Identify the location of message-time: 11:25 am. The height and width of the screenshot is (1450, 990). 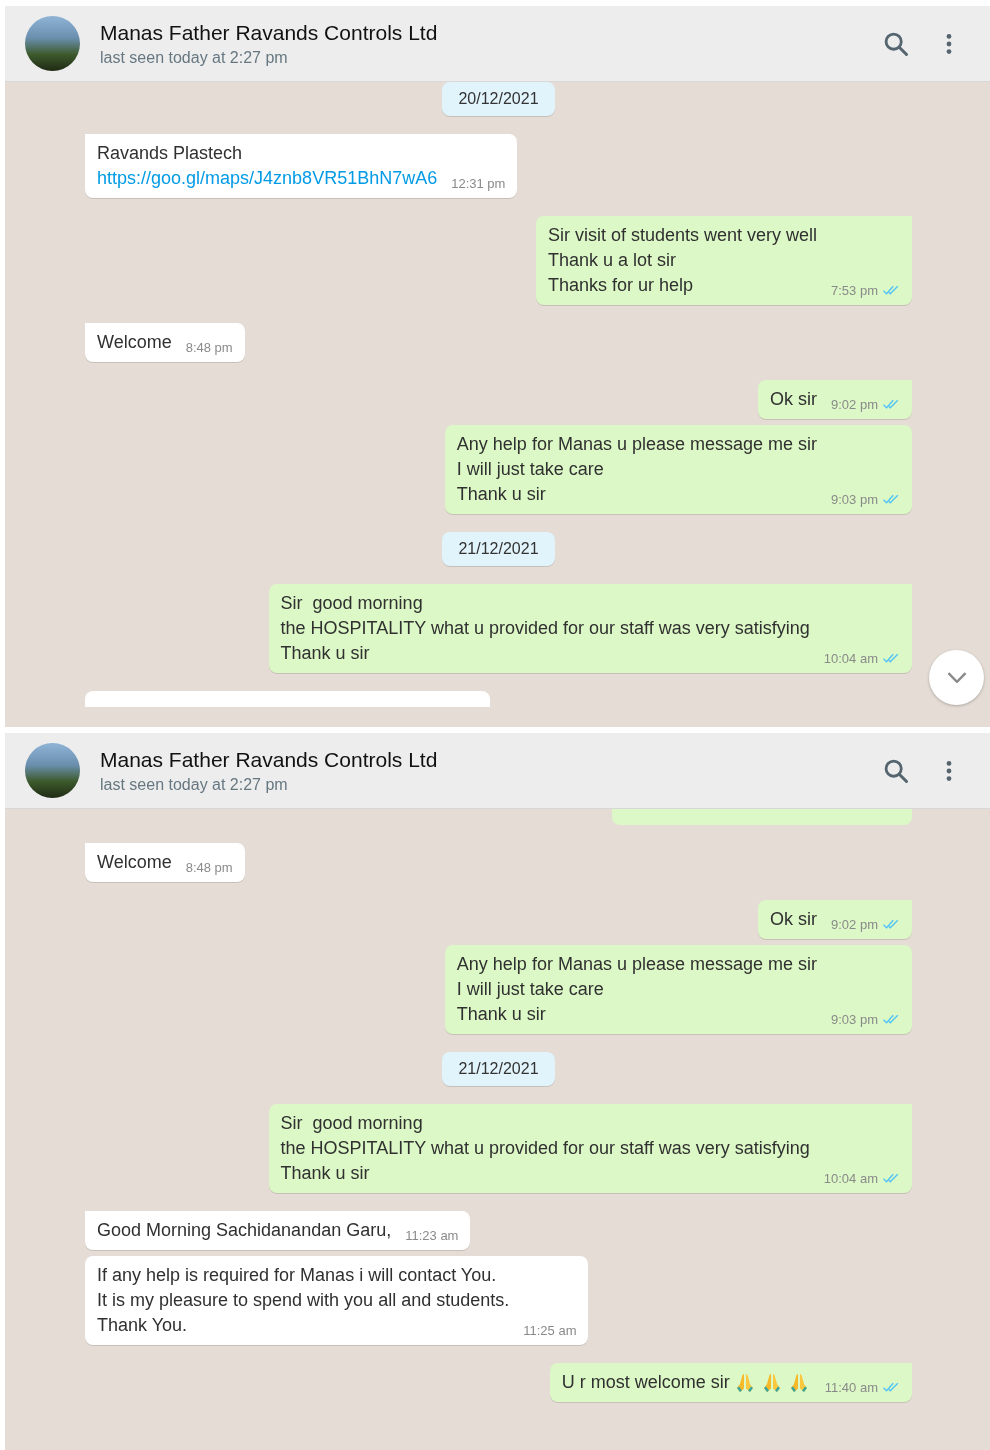
(550, 1330).